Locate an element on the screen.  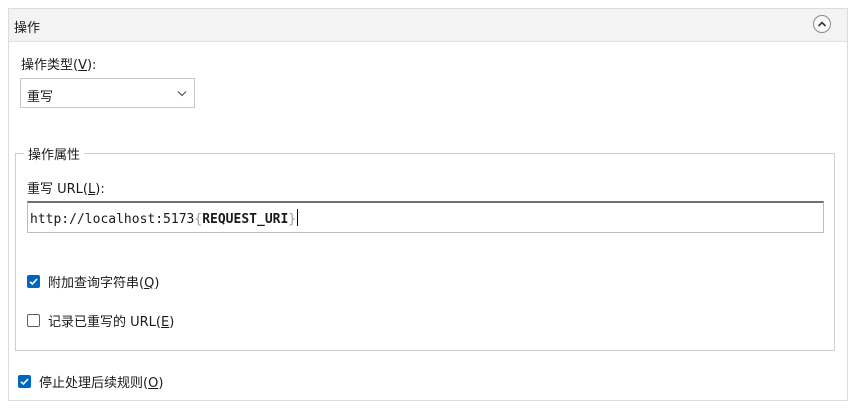
stop-processing-label: 停止处理后续规则(O) is located at coordinates (101, 383).